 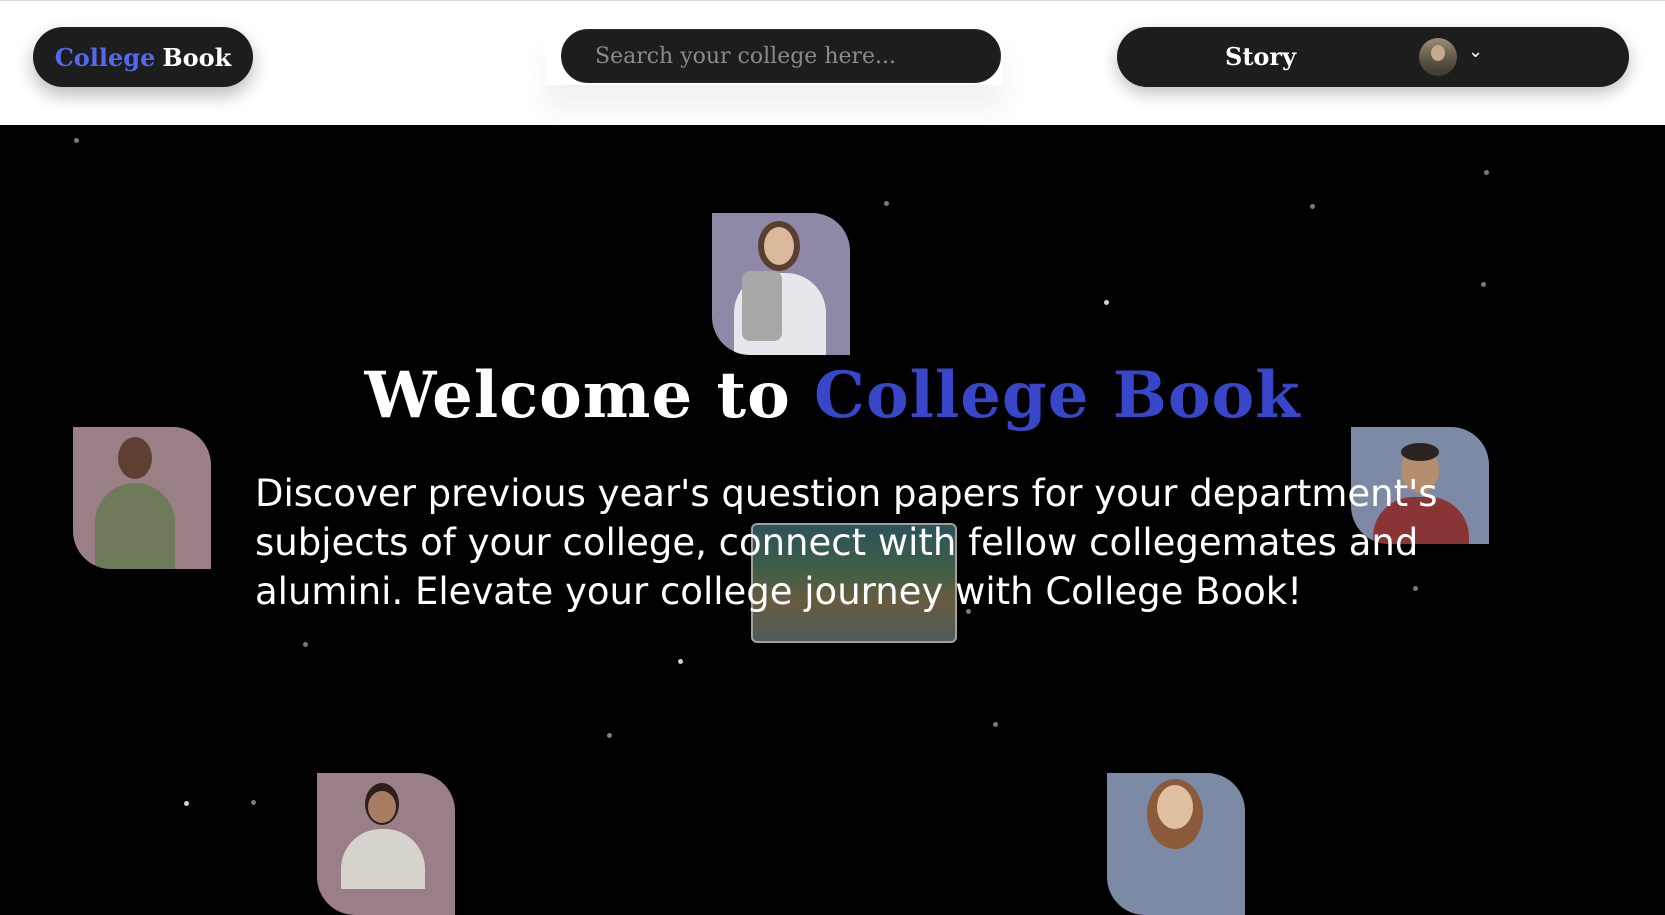 What do you see at coordinates (781, 284) in the screenshot?
I see `student-photo-top` at bounding box center [781, 284].